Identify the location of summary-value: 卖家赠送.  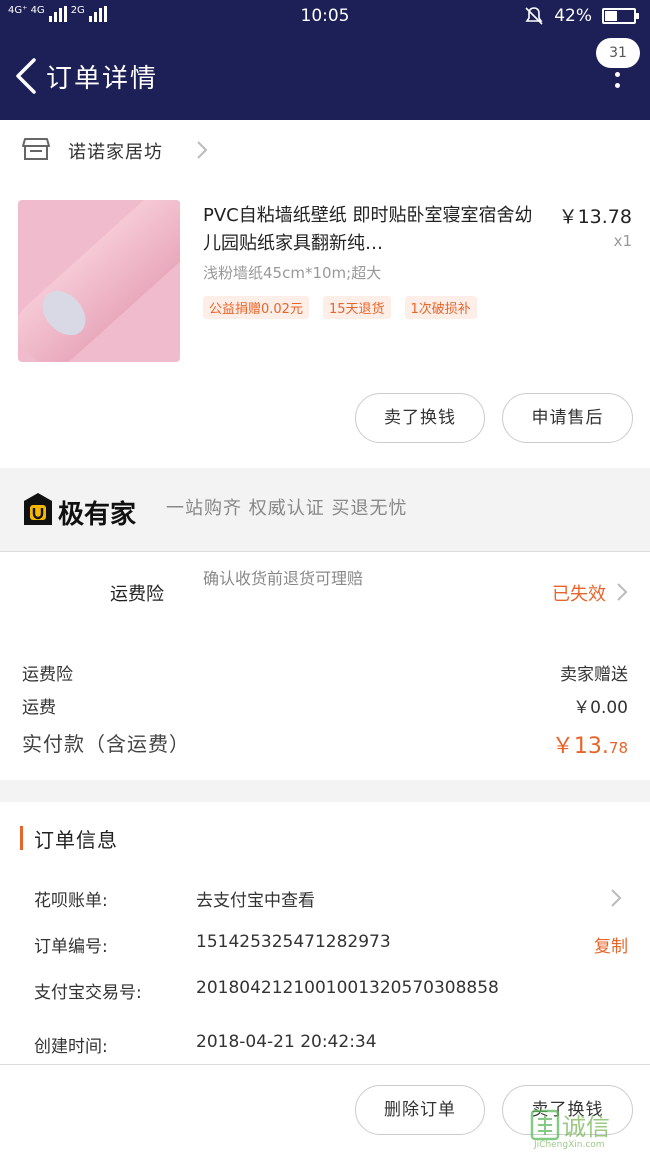
(594, 675).